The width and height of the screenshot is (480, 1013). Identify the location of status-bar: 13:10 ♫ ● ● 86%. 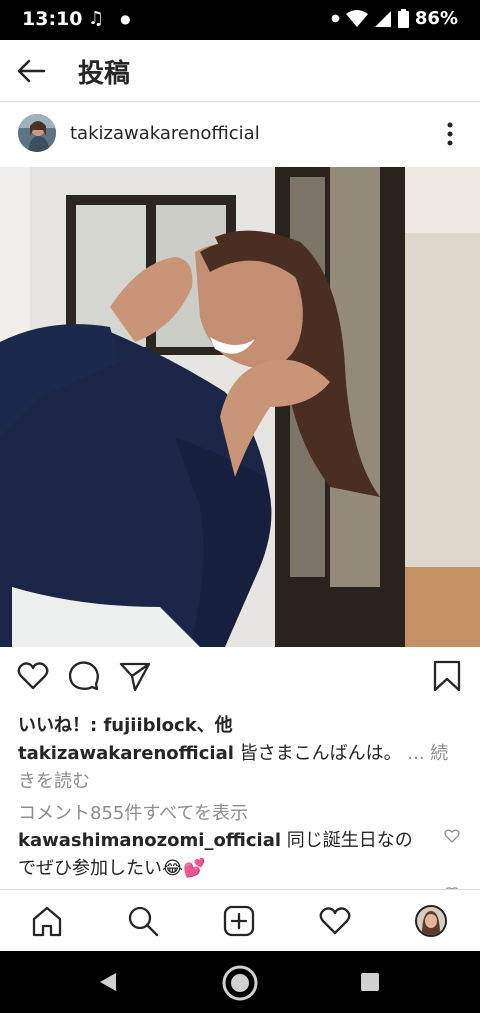
(240, 20).